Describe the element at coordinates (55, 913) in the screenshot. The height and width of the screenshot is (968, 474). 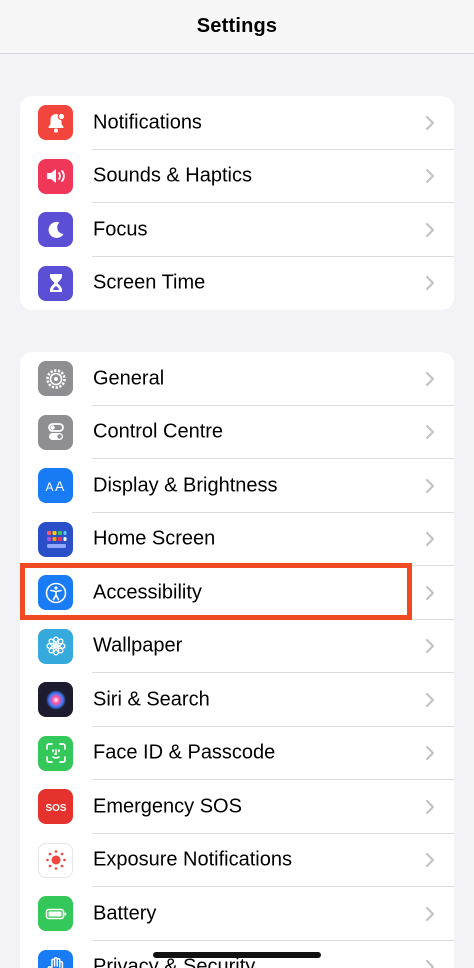
I see `battery-icon` at that location.